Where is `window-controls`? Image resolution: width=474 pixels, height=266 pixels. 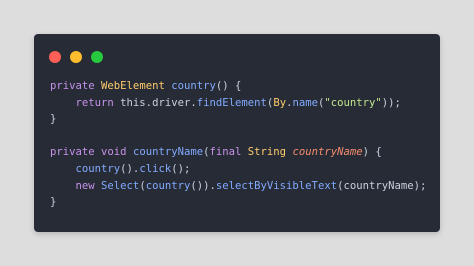
window-controls is located at coordinates (76, 57).